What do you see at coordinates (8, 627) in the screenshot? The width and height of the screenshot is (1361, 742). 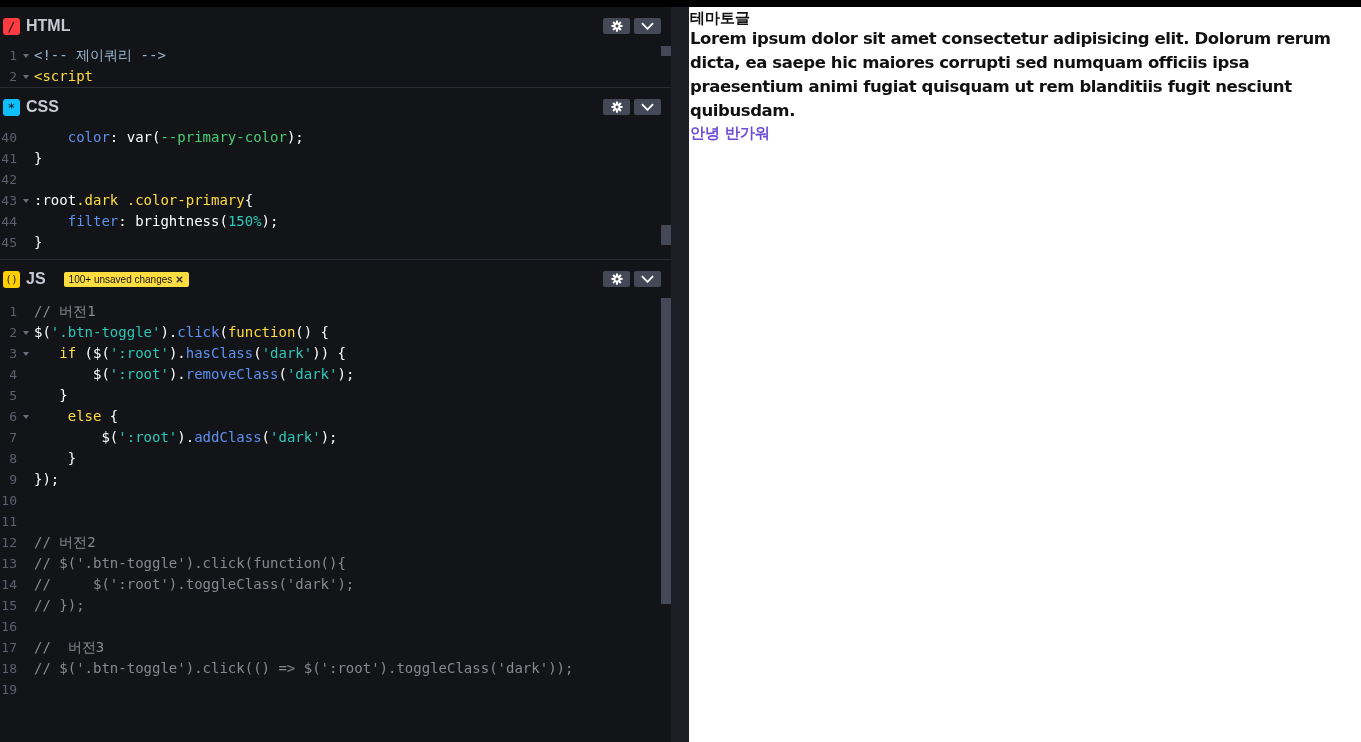 I see `line-number: 16` at bounding box center [8, 627].